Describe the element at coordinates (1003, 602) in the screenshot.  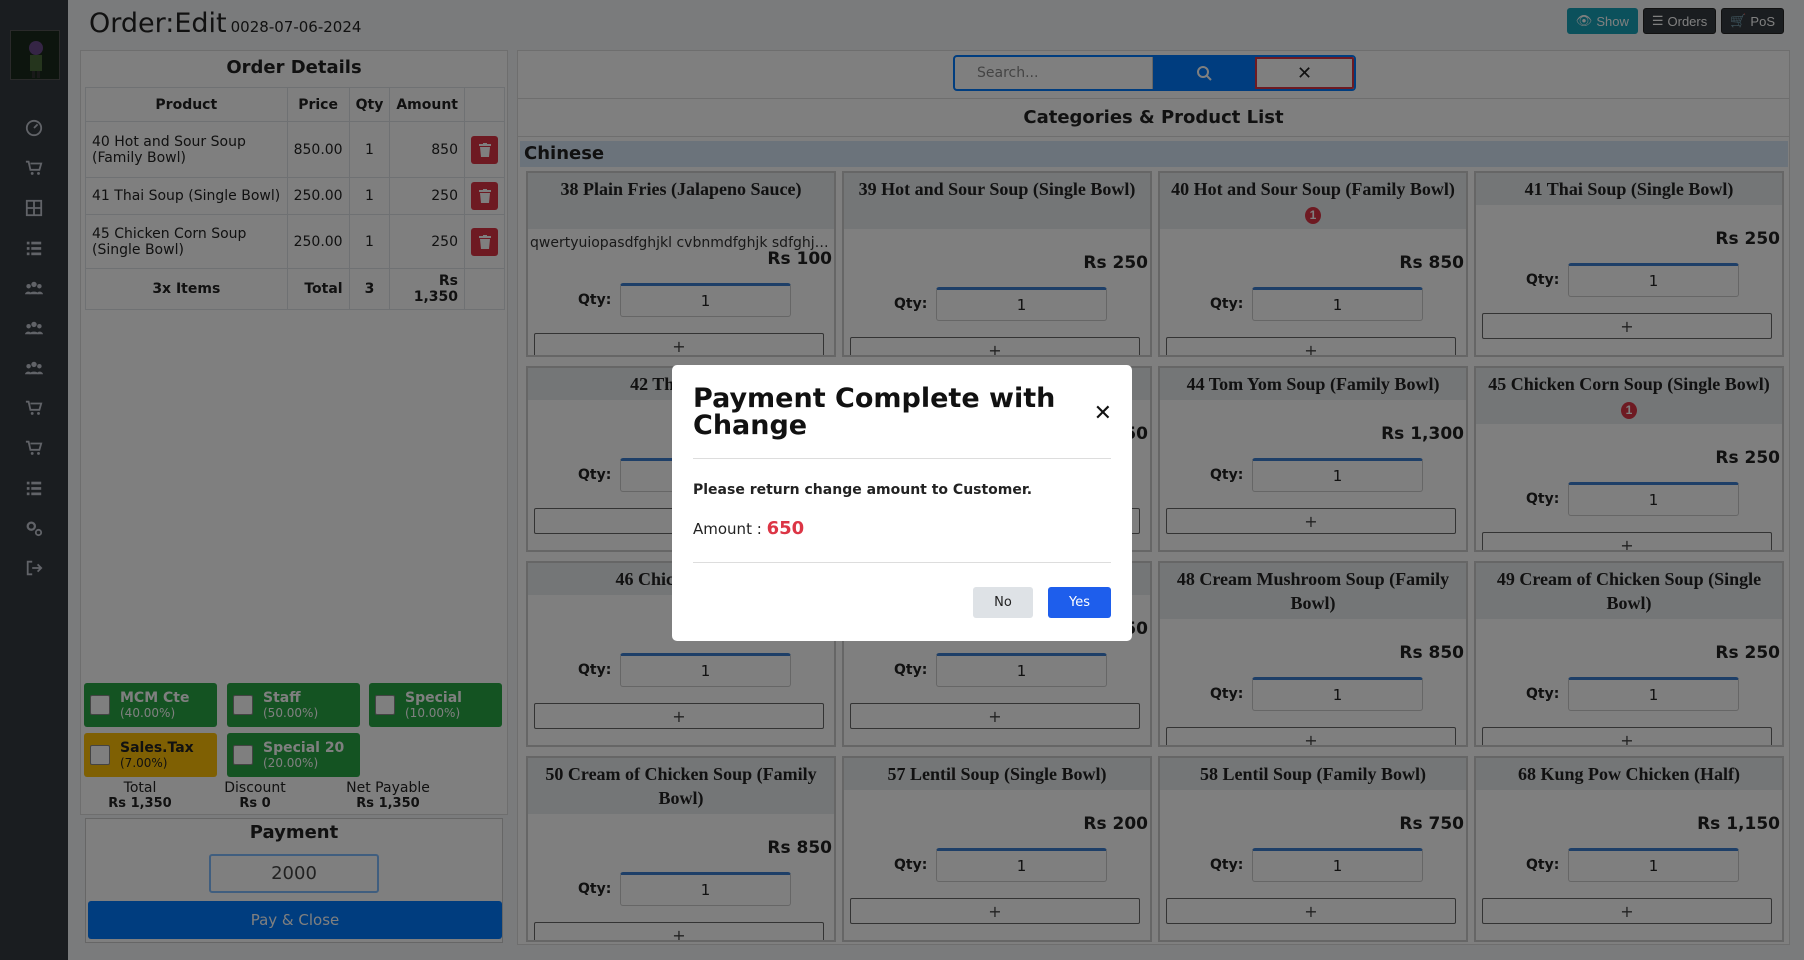
I see `no-button: No` at that location.